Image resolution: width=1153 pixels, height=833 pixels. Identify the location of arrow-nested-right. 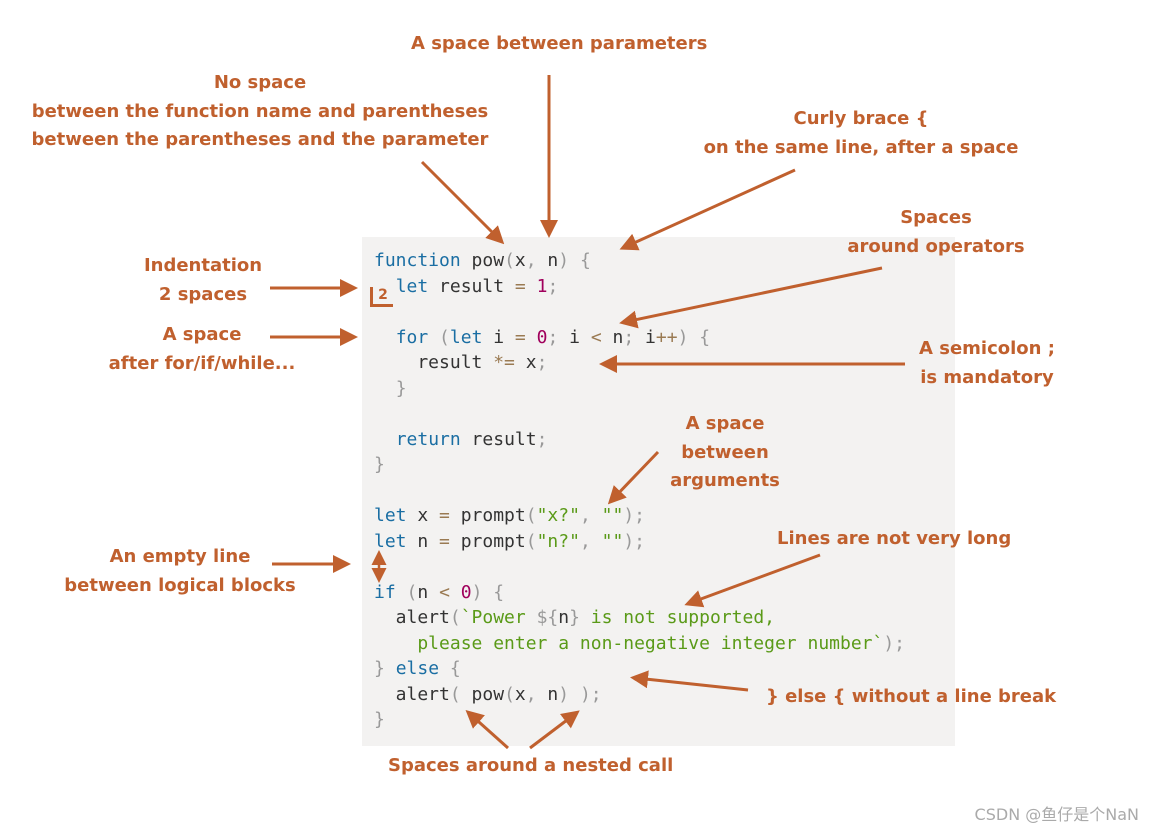
(554, 730).